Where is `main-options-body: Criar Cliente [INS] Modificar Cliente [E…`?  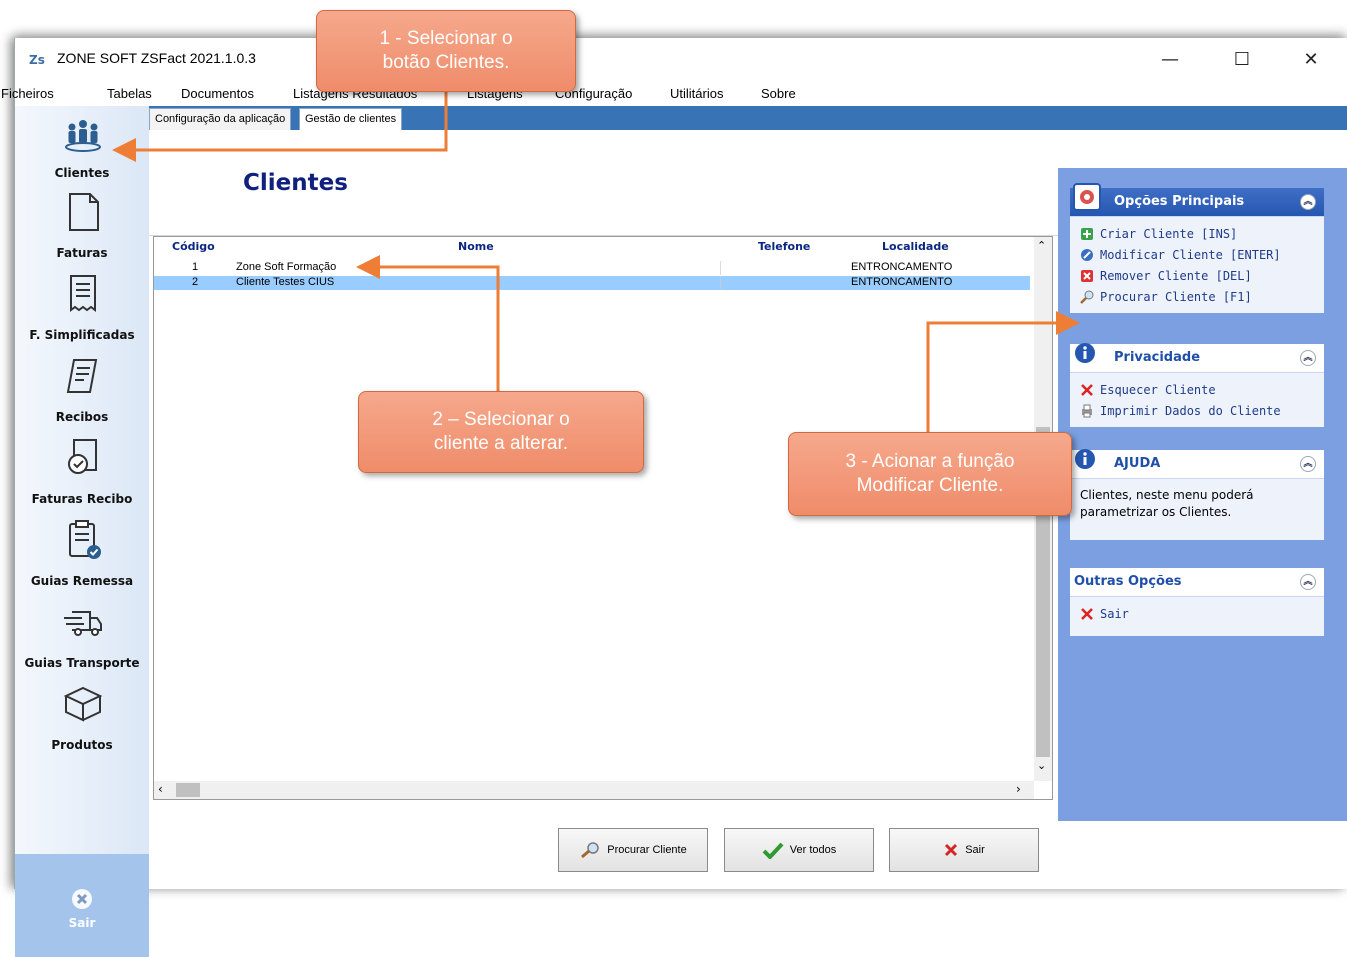
main-options-body: Criar Cliente [INS] Modificar Cliente [E… is located at coordinates (1197, 264).